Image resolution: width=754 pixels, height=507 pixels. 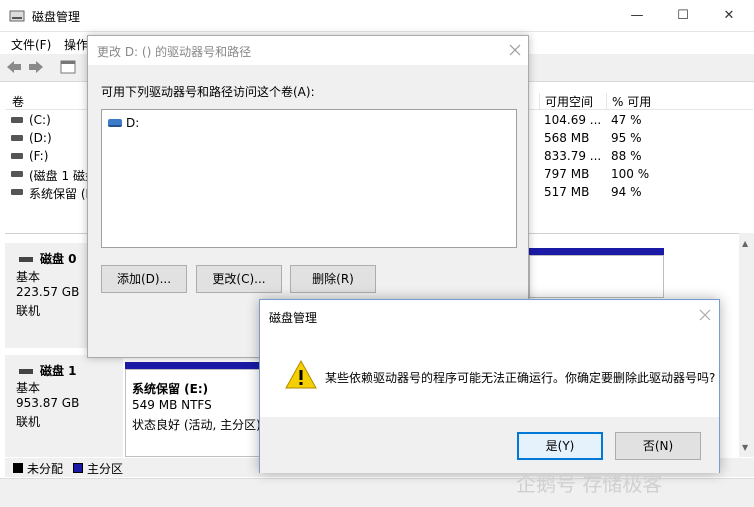 I want to click on column-volume: 卷, so click(x=15, y=101).